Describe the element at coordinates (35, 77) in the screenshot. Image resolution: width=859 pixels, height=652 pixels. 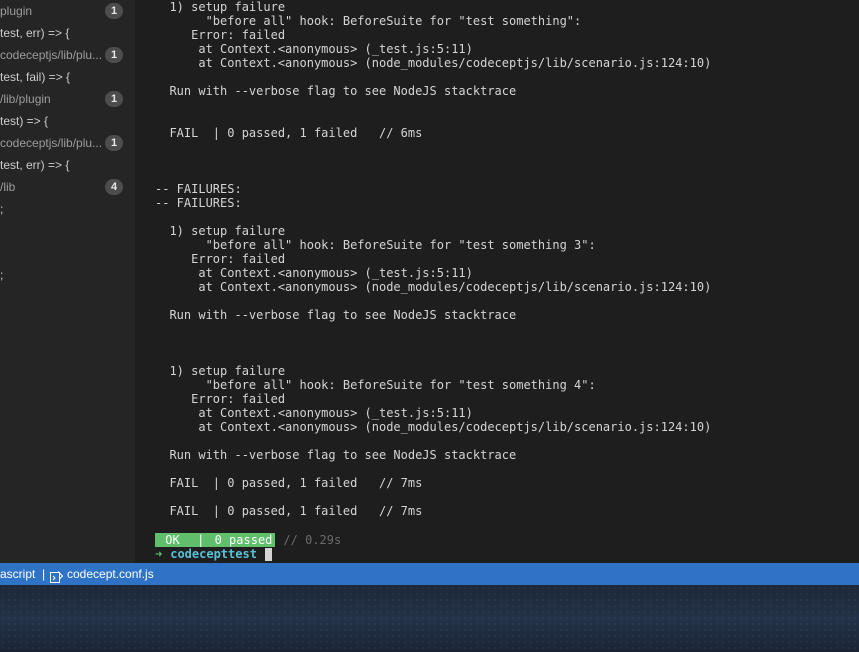
I see `search-item-label: test, fail) => {` at that location.